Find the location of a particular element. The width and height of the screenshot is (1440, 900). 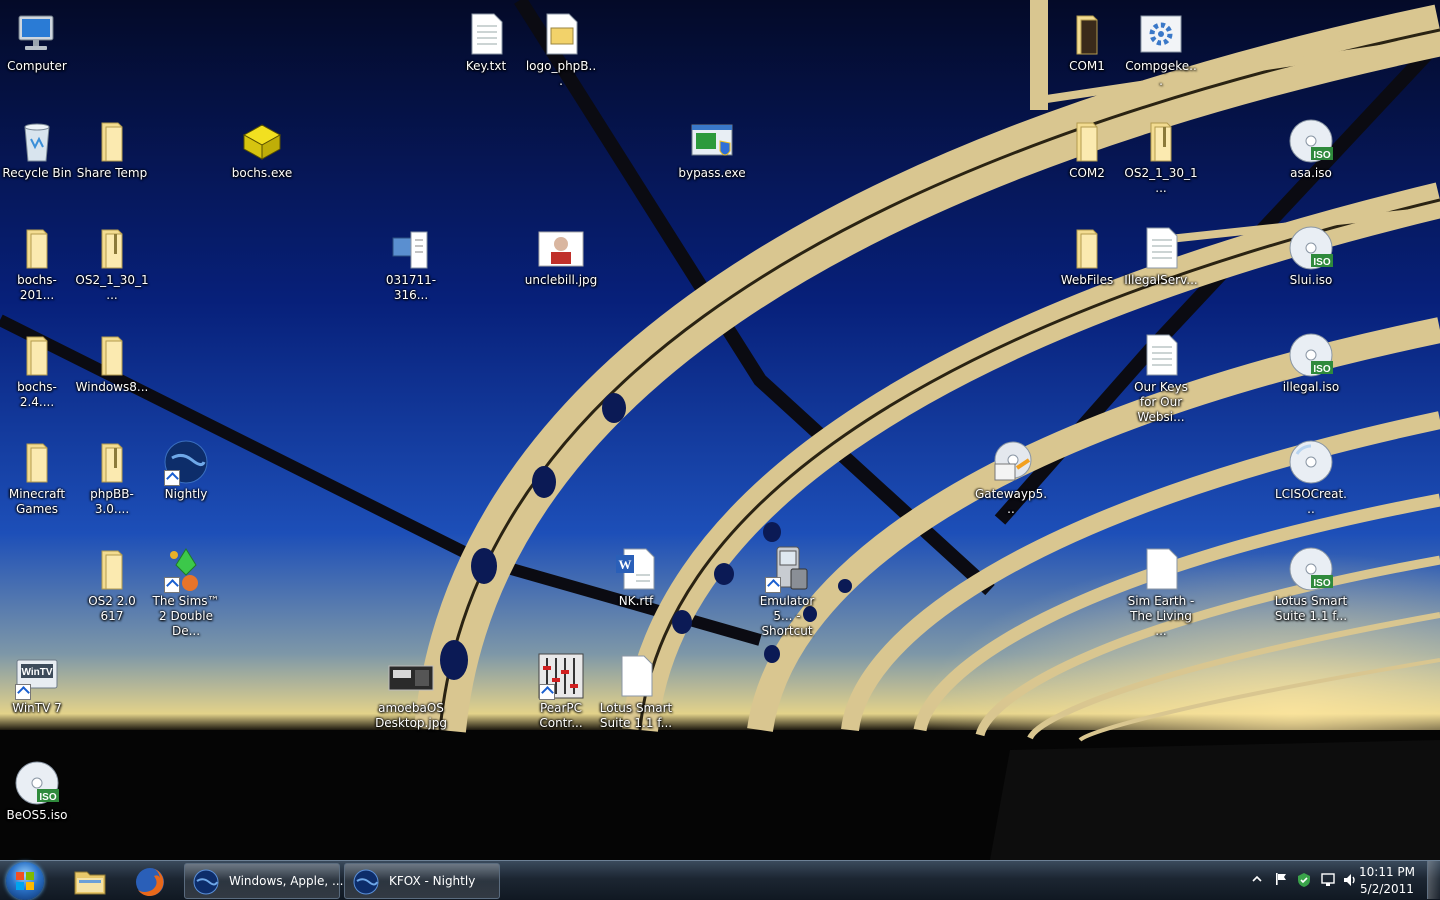

desktop-icon-iso: ISO BeOS5.iso is located at coordinates (37, 787).